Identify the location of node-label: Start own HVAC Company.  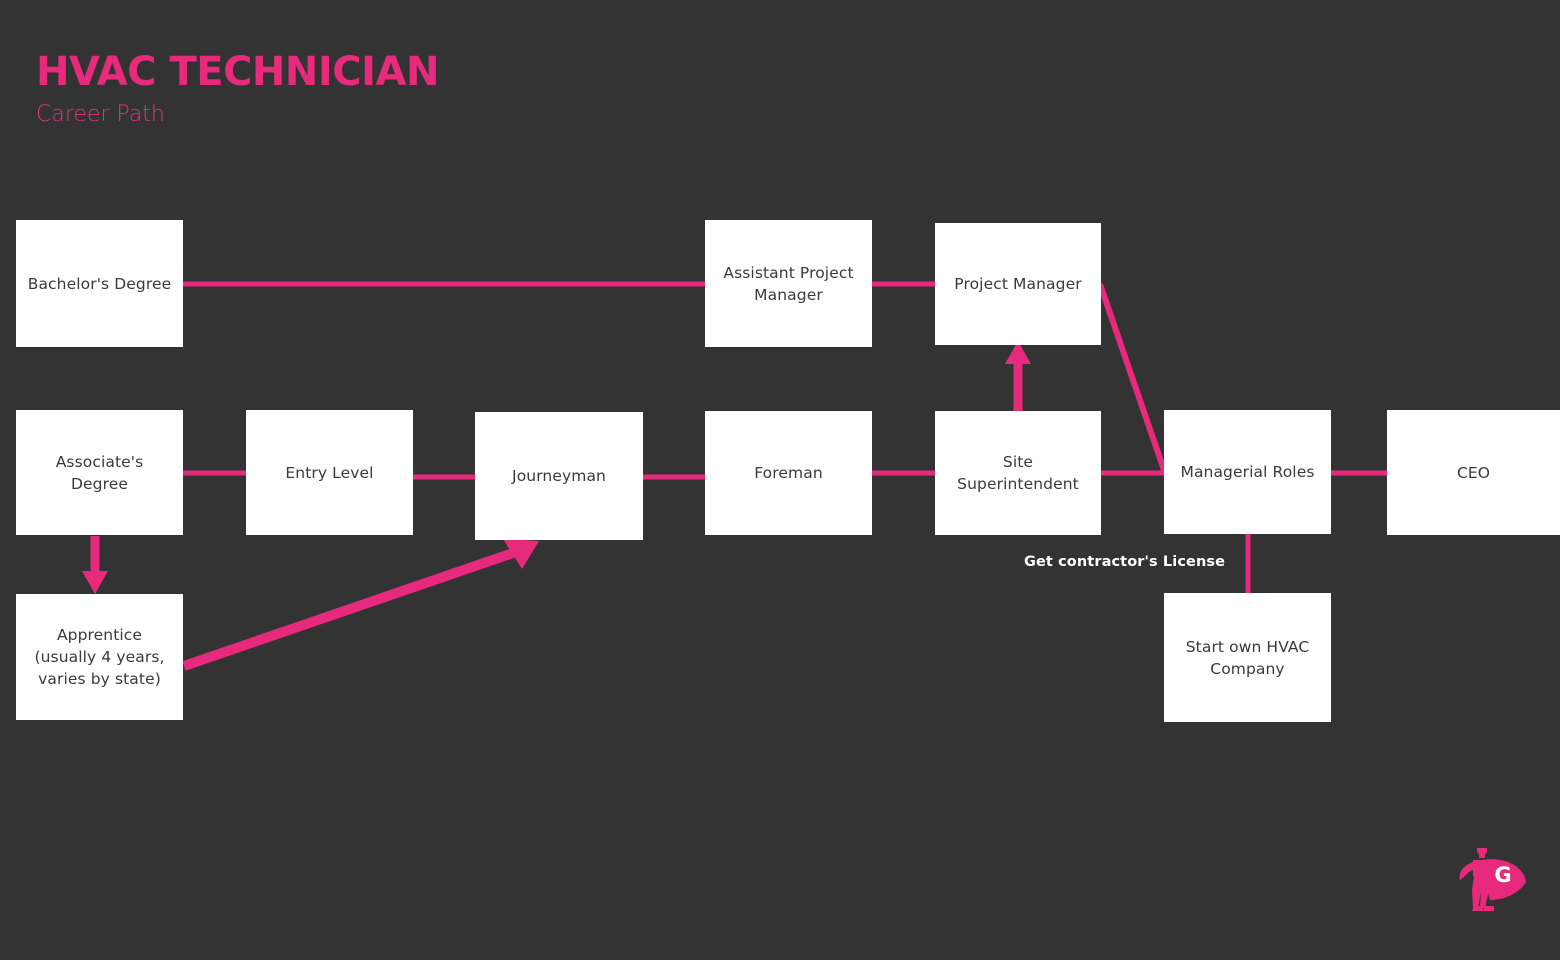
(1247, 657).